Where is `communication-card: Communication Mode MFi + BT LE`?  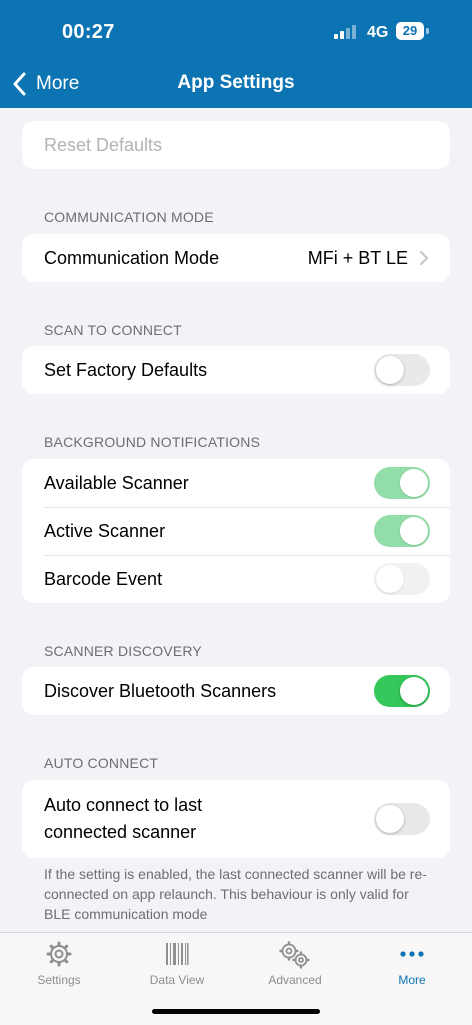
communication-card: Communication Mode MFi + BT LE is located at coordinates (236, 258).